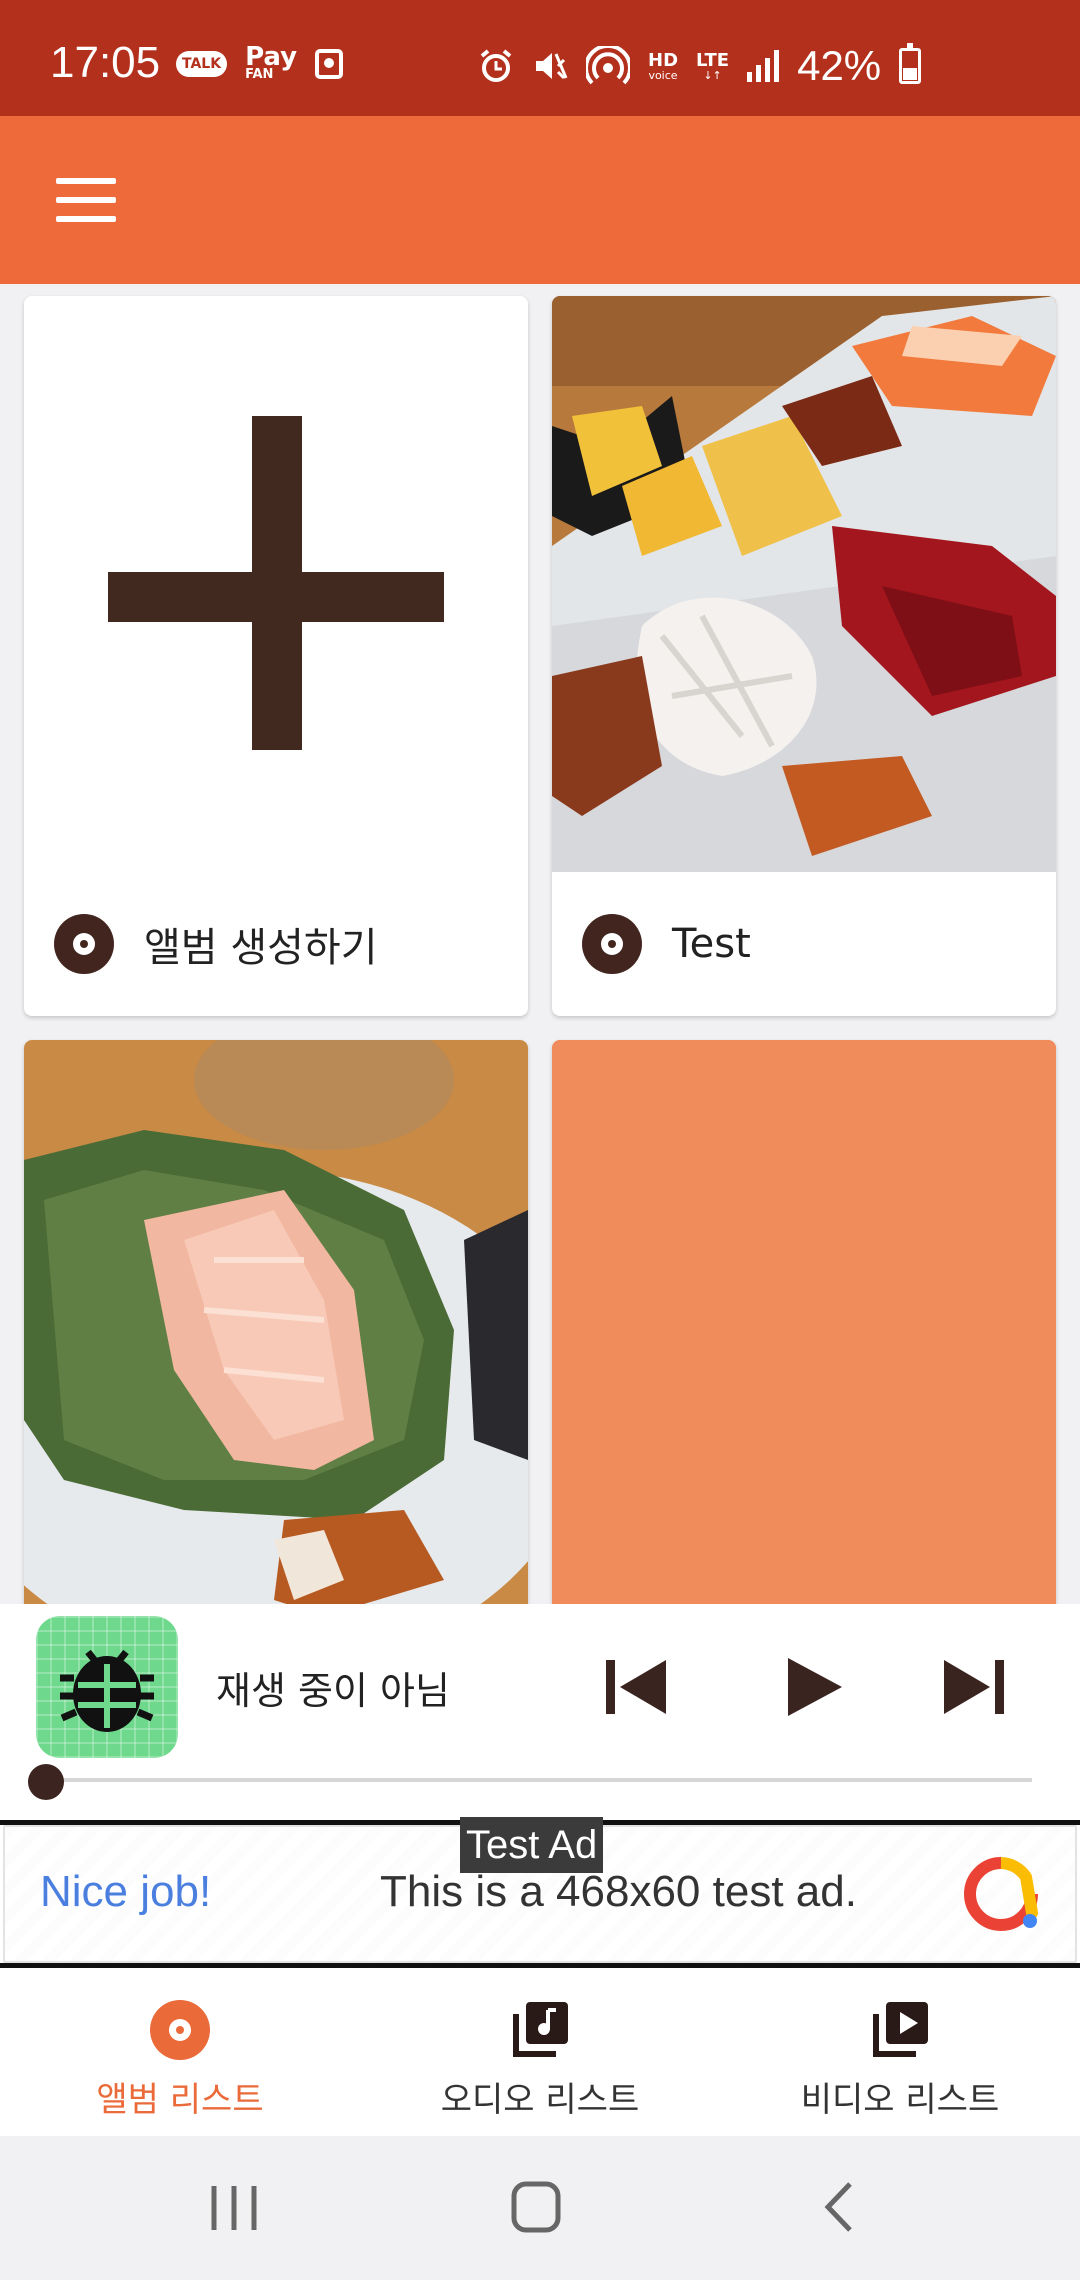 The width and height of the screenshot is (1080, 2280). Describe the element at coordinates (333, 1691) in the screenshot. I see `player-status: 재생 중이 아님` at that location.